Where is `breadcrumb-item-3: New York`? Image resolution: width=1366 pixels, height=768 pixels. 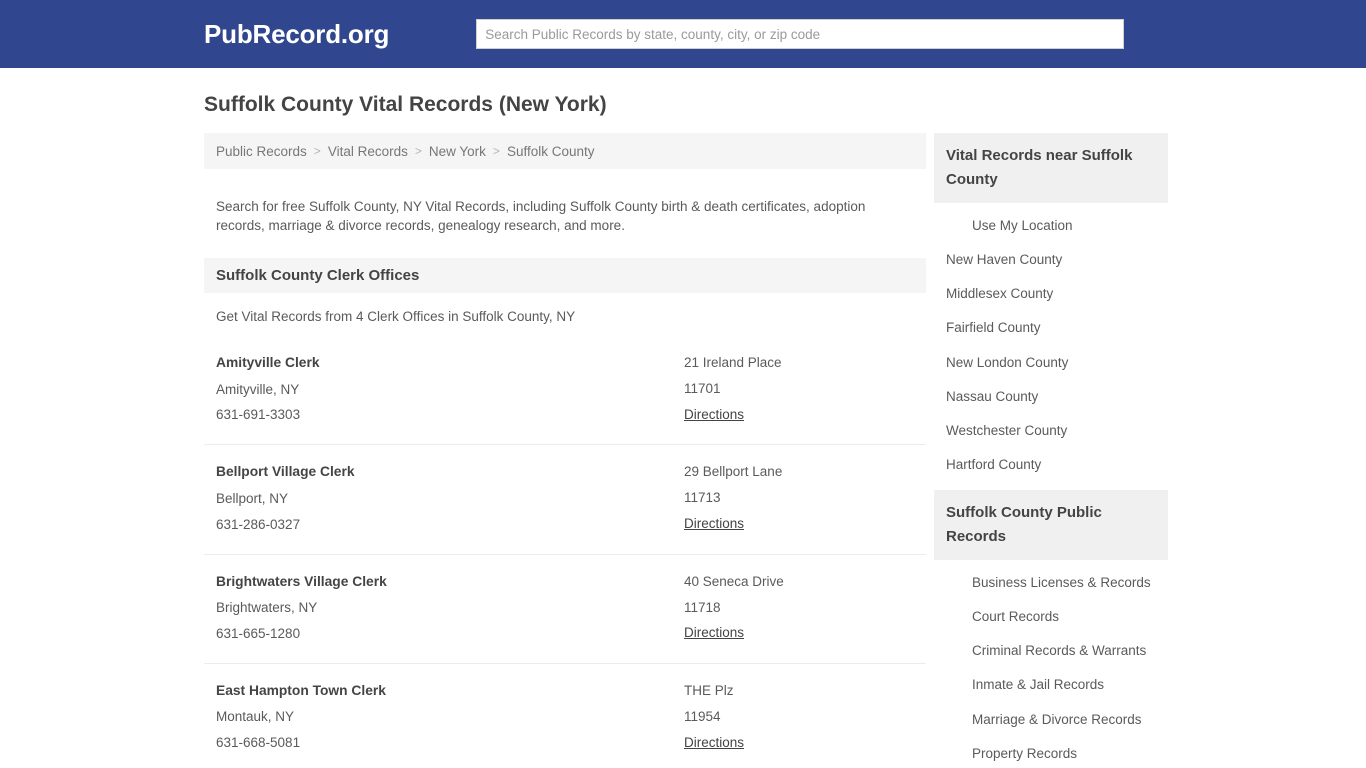
breadcrumb-item-3: New York is located at coordinates (457, 151).